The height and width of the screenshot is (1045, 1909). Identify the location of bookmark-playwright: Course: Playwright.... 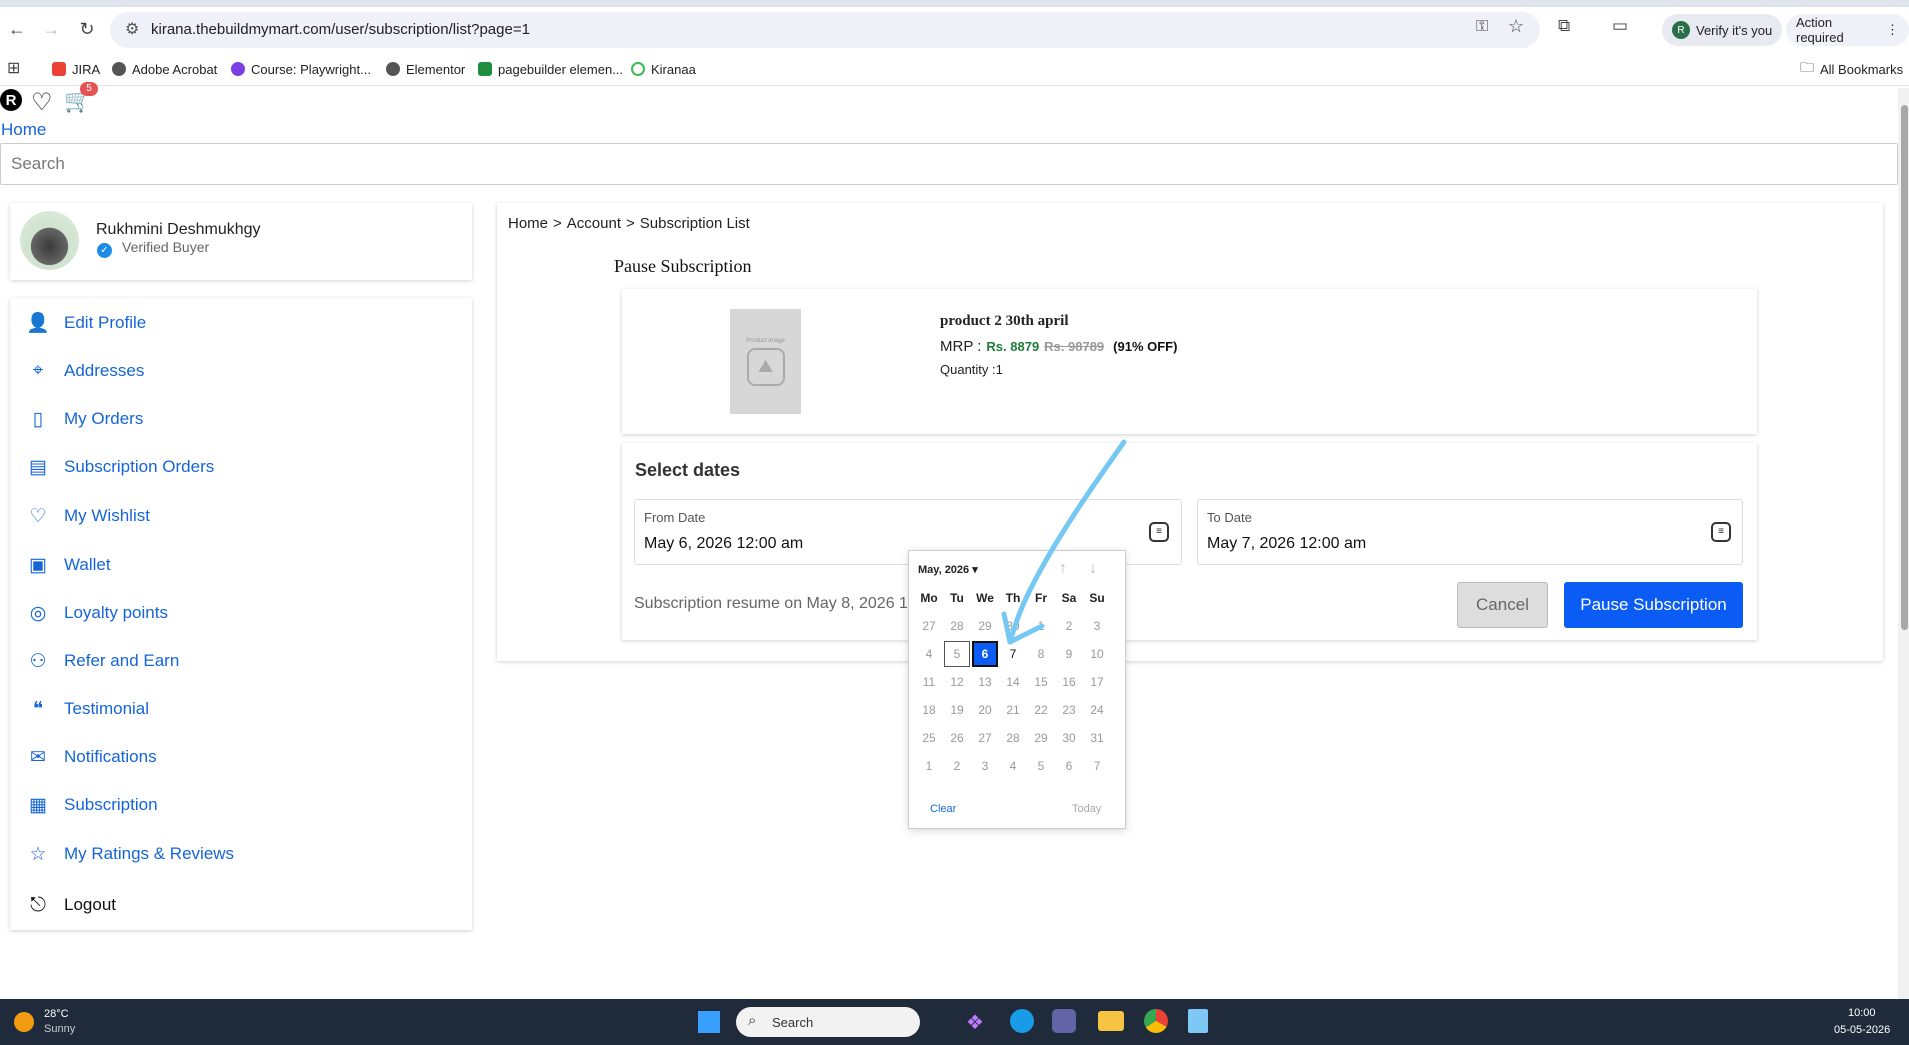
(301, 69).